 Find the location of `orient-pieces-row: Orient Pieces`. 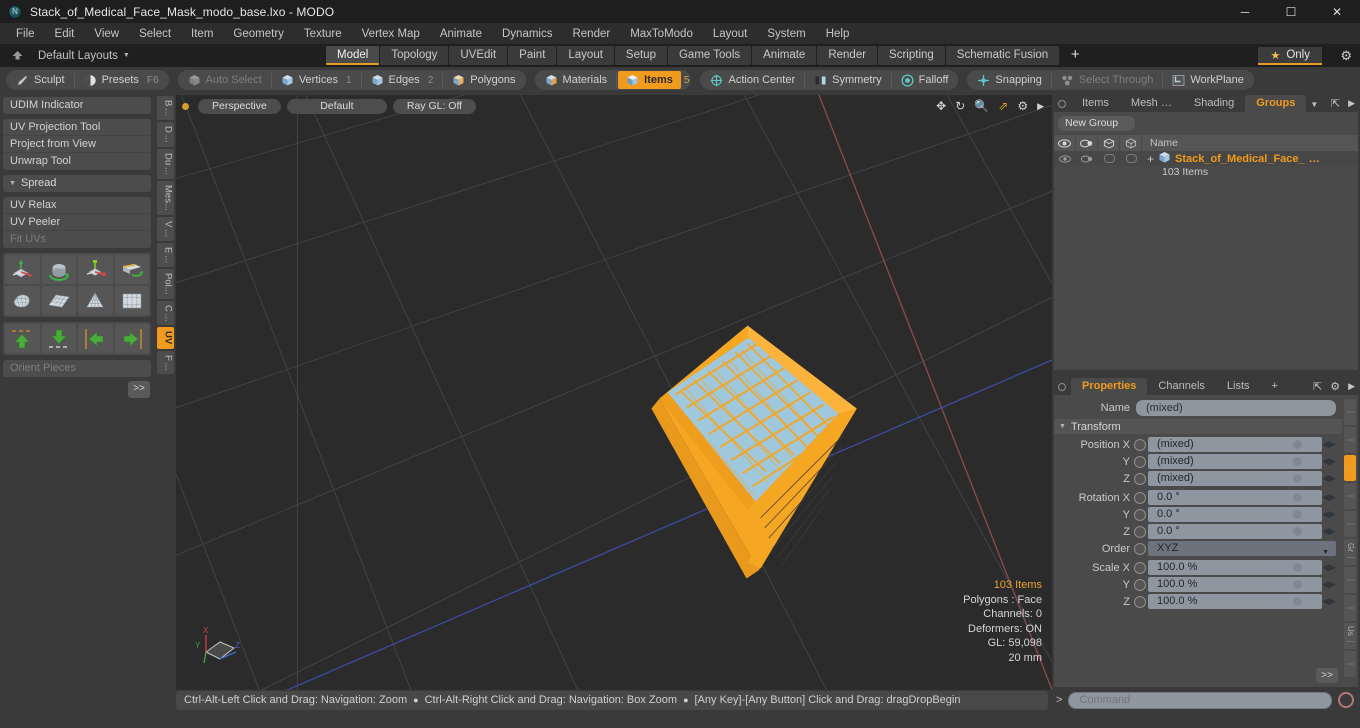

orient-pieces-row: Orient Pieces is located at coordinates (77, 368).